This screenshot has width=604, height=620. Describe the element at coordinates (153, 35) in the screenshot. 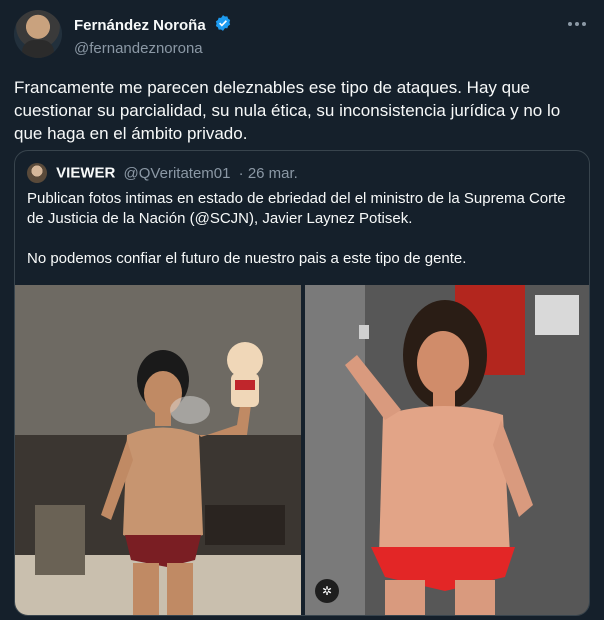

I see `author-names: Fernández Noroña @fernandeznorona` at that location.